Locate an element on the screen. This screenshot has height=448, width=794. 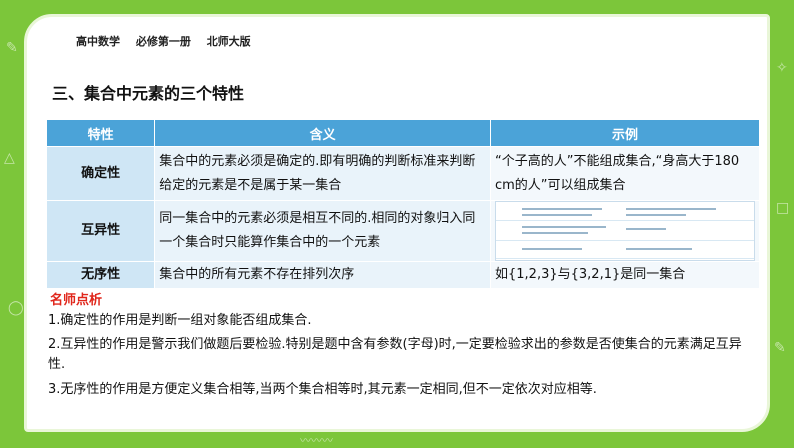
chalk-doodle: □ is located at coordinates (783, 208).